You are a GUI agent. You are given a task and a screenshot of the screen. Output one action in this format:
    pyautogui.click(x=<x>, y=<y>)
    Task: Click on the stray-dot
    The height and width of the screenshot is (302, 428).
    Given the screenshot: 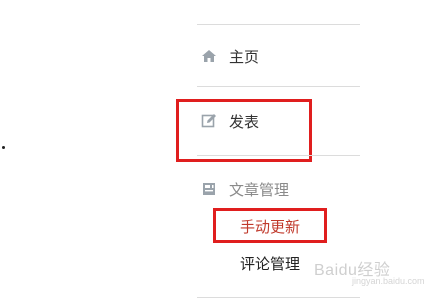 What is the action you would take?
    pyautogui.click(x=3, y=147)
    